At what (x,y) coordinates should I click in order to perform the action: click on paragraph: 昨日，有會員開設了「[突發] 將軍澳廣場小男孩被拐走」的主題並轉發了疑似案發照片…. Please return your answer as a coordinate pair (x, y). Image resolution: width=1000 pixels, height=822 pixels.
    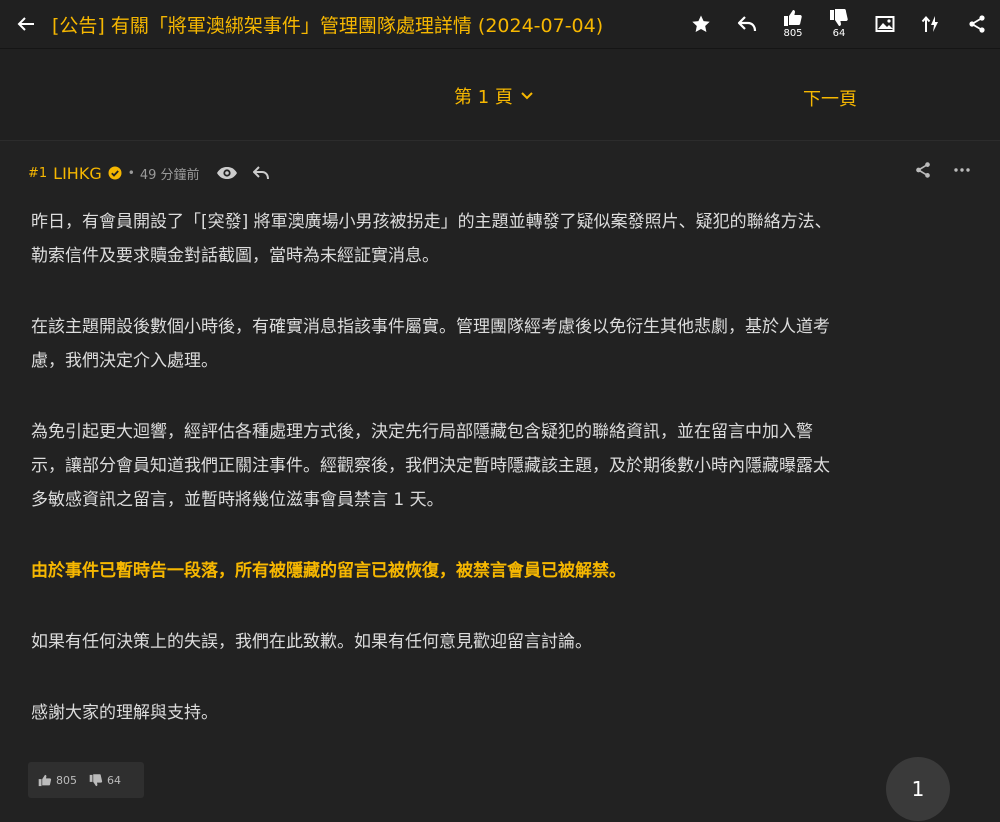
    Looking at the image, I should click on (431, 239).